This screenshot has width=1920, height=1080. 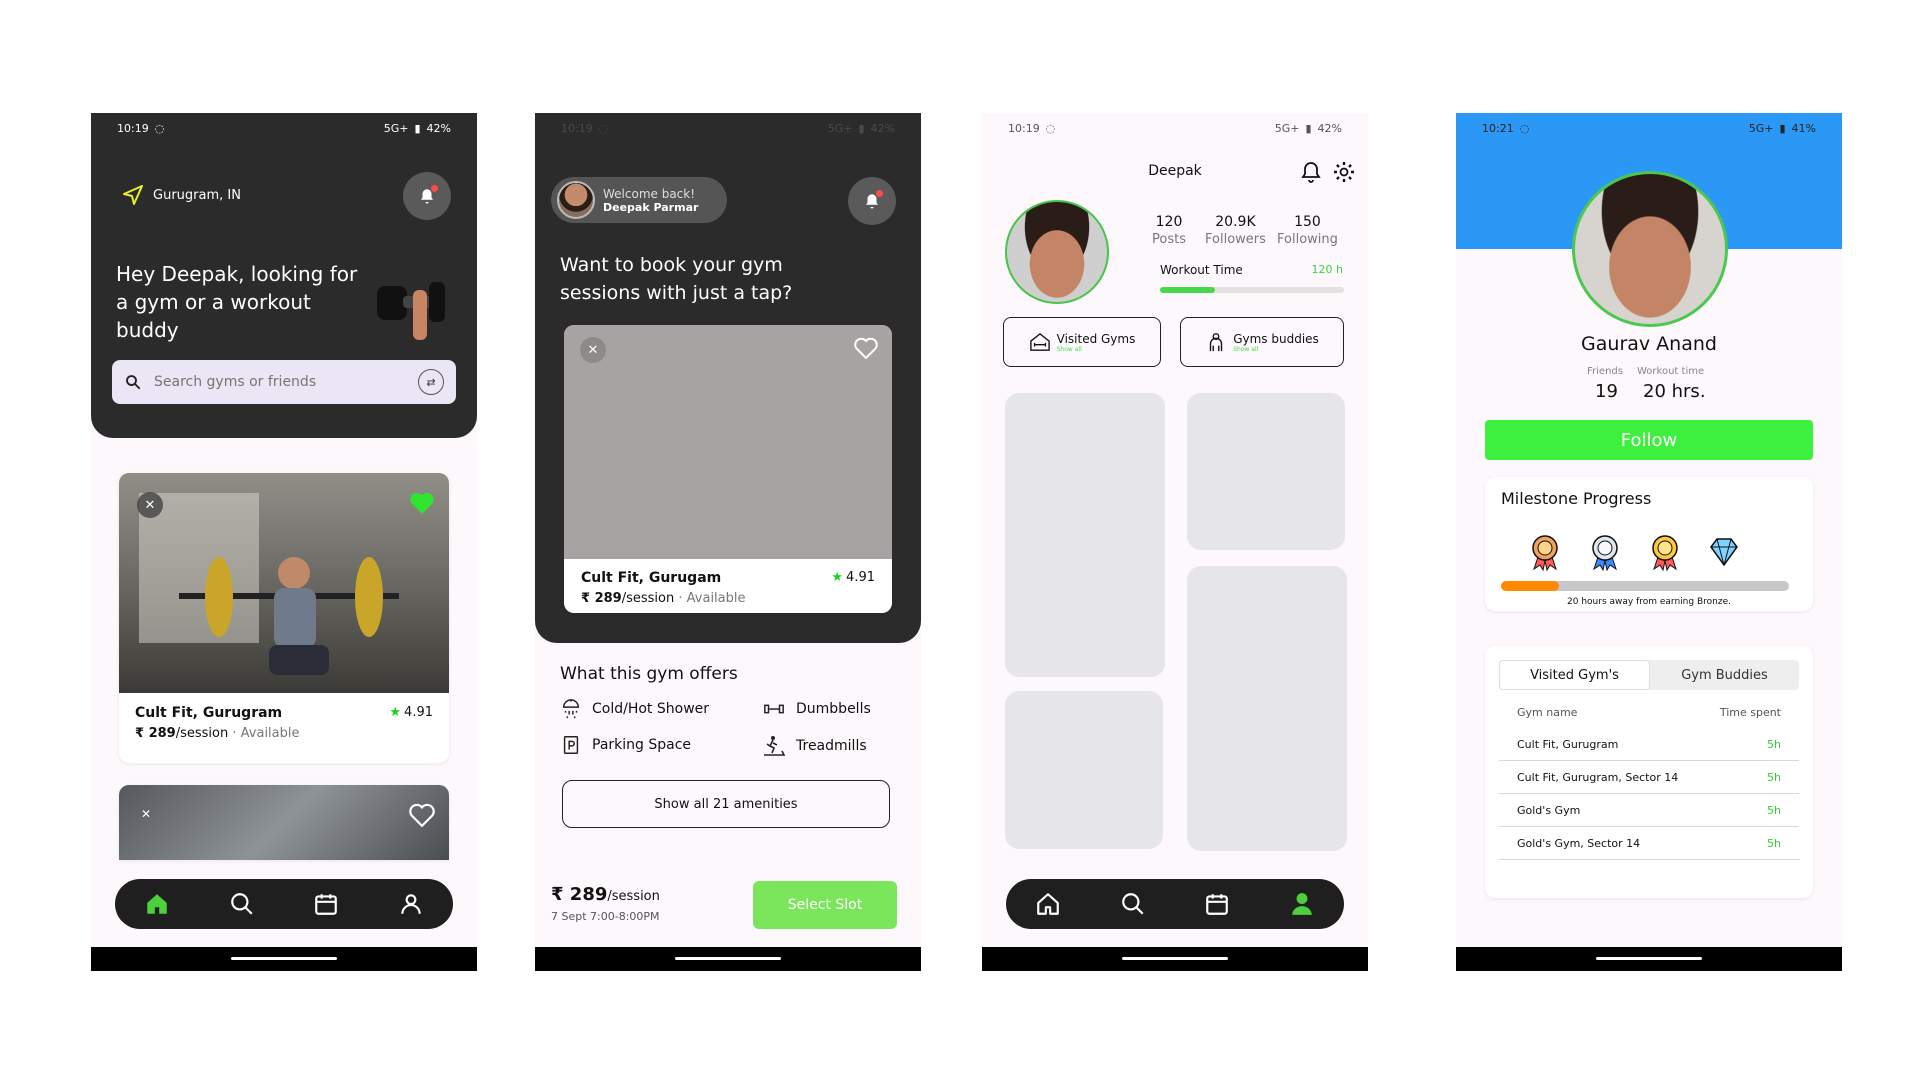 I want to click on row-gym-name: Gold's Gym, so click(x=1549, y=810).